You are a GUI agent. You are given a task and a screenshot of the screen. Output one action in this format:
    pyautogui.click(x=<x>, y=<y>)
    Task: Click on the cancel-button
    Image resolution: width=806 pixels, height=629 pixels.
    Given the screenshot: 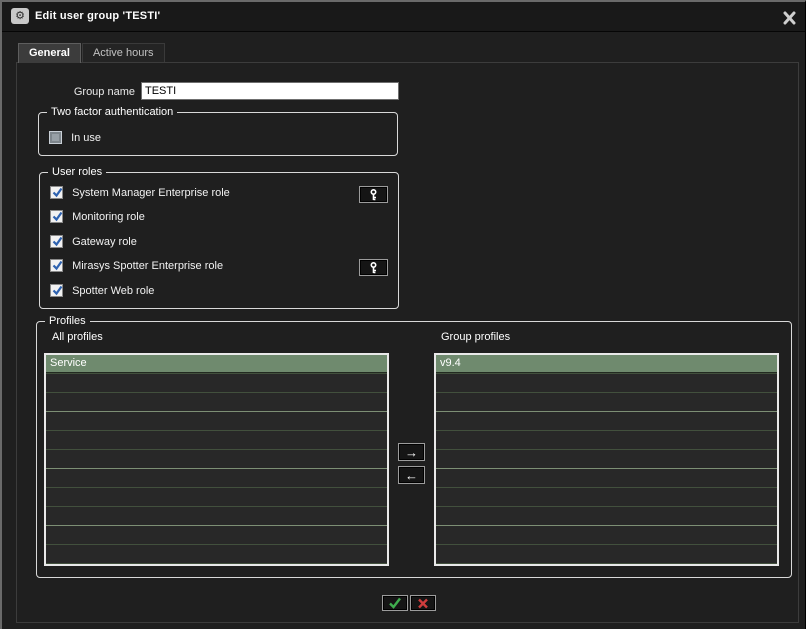 What is the action you would take?
    pyautogui.click(x=423, y=603)
    